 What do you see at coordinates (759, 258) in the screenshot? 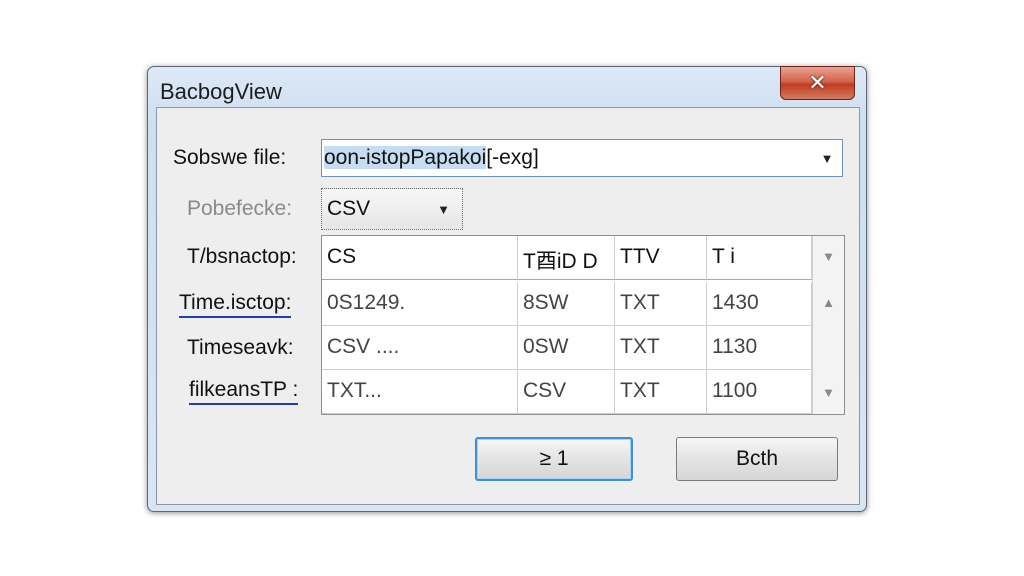
I see `column-header: T i` at bounding box center [759, 258].